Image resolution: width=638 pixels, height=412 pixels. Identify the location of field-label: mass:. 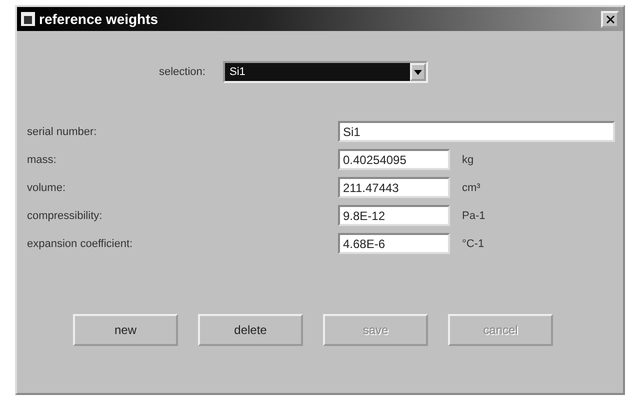
(42, 160).